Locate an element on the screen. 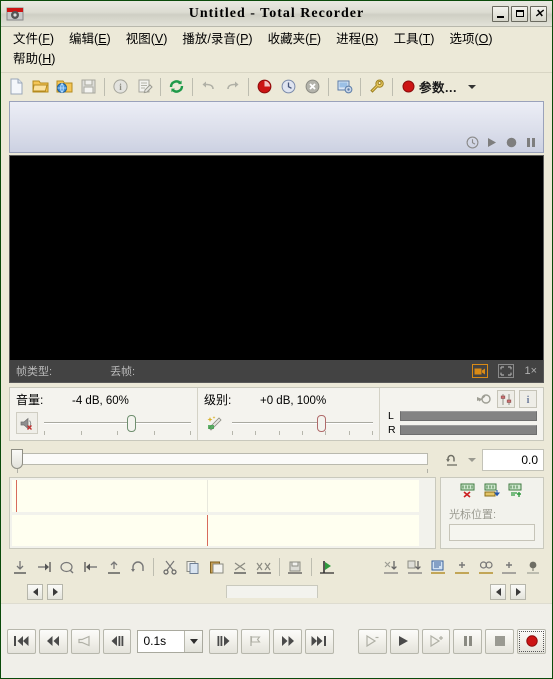 Image resolution: width=553 pixels, height=679 pixels. mark-forward-button is located at coordinates (256, 641).